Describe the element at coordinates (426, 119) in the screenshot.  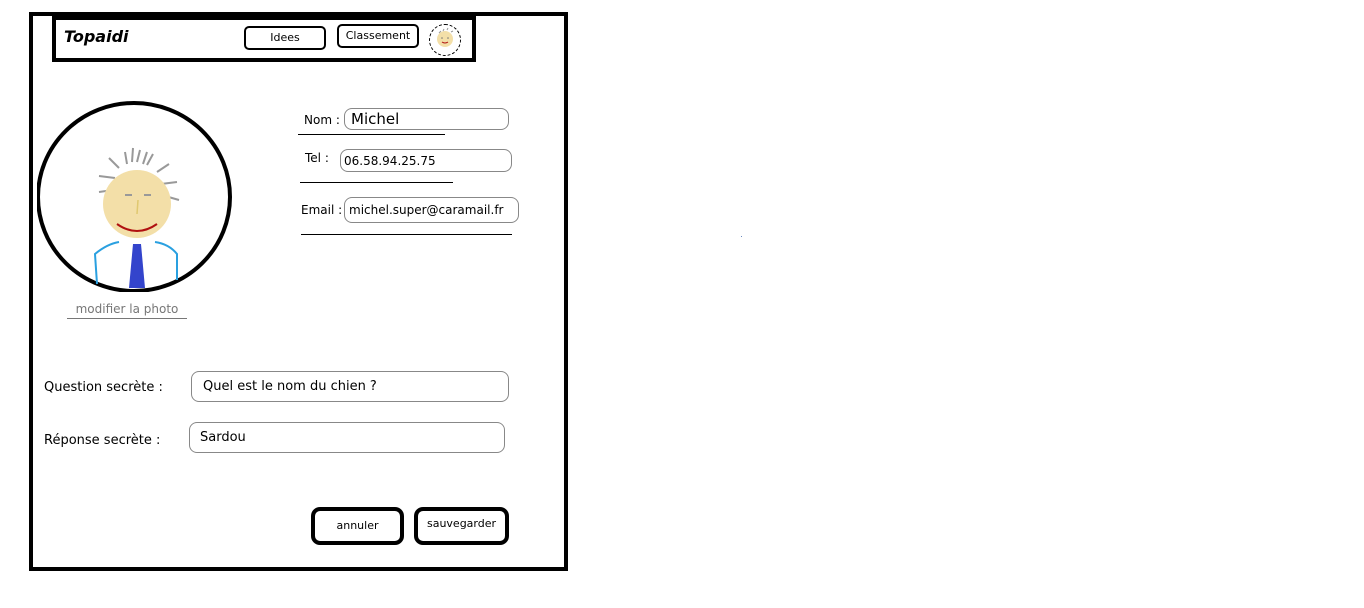
I see `name-field` at that location.